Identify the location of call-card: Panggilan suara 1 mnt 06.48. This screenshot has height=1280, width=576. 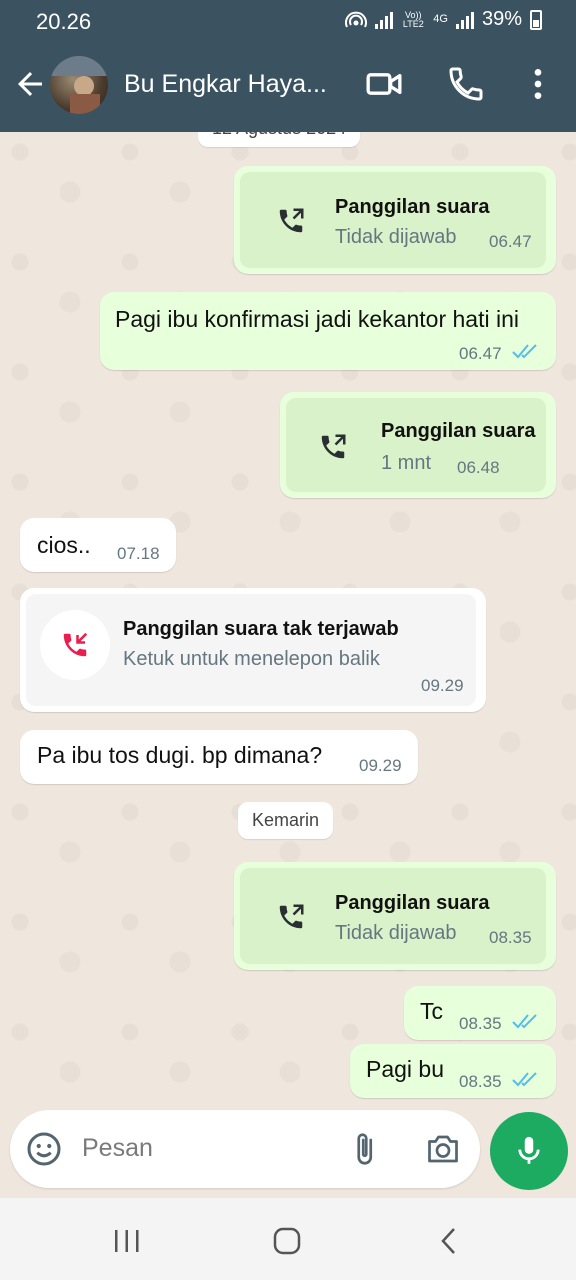
(416, 445).